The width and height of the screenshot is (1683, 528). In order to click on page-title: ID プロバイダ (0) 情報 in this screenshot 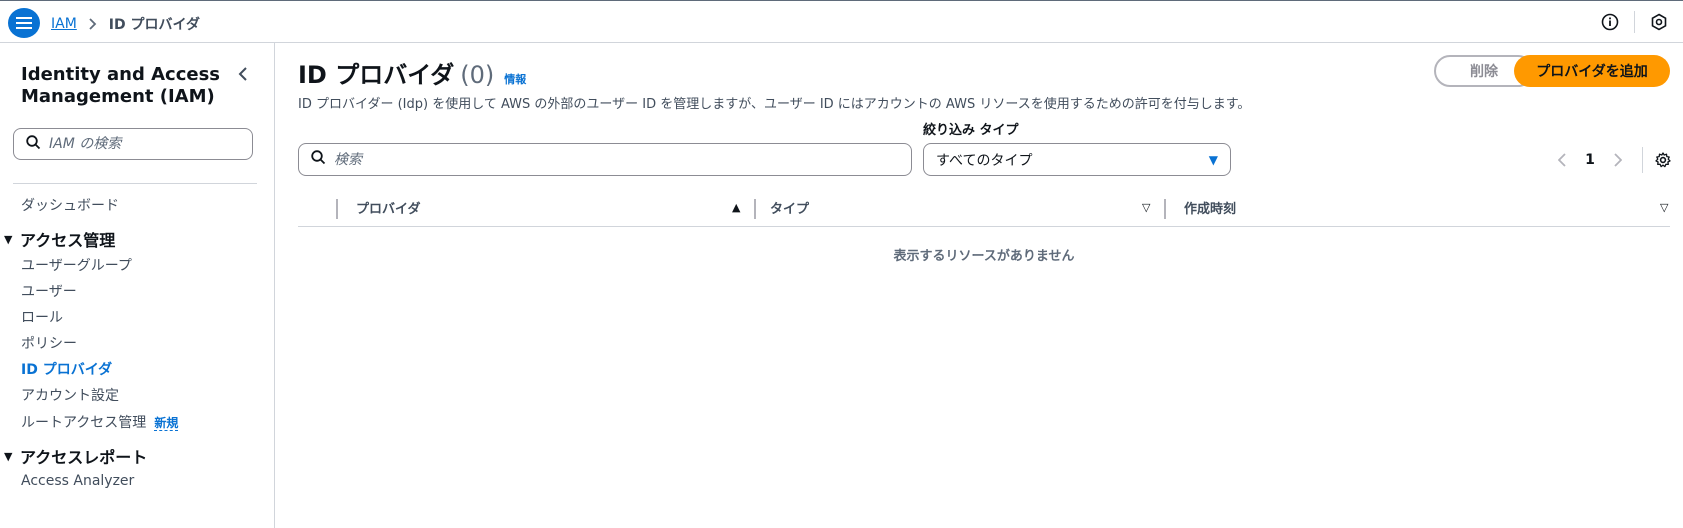, I will do `click(412, 72)`.